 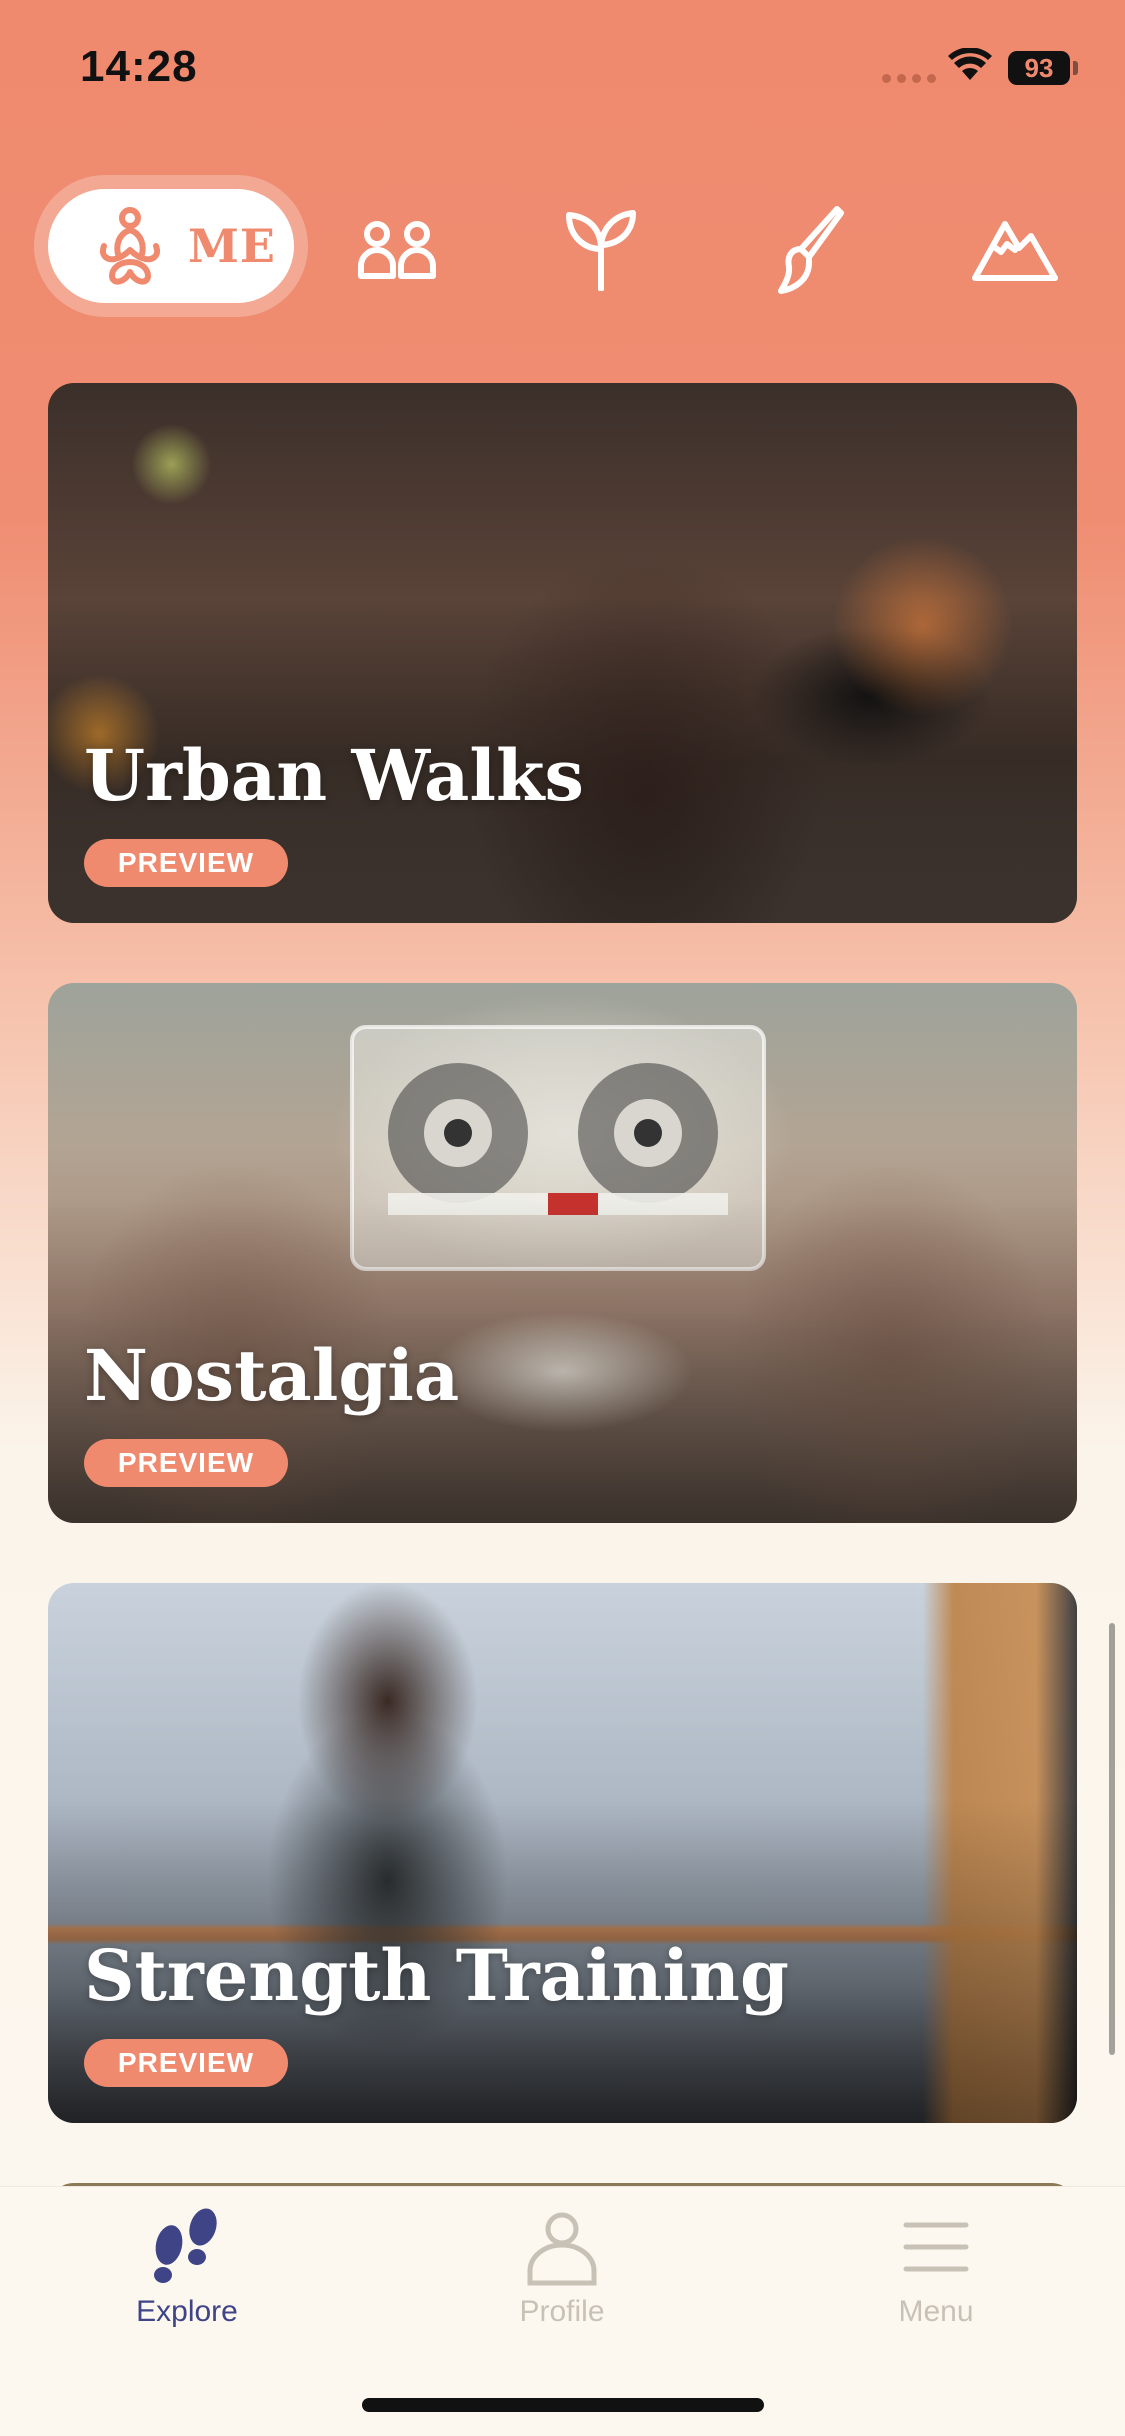 What do you see at coordinates (187, 2311) in the screenshot?
I see `nav-explore-label: Explore` at bounding box center [187, 2311].